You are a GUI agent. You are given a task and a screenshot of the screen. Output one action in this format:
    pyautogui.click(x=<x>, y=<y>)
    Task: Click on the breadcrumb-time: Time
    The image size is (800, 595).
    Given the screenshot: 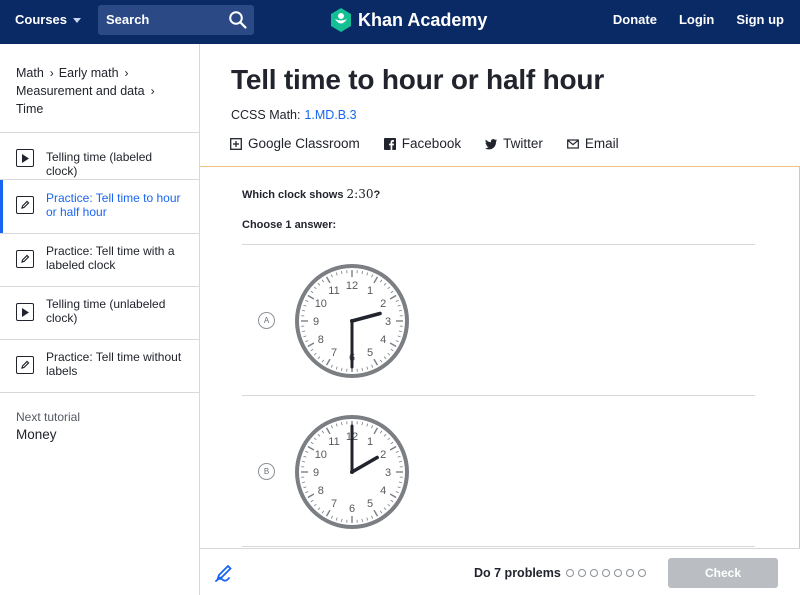 What is the action you would take?
    pyautogui.click(x=29, y=109)
    